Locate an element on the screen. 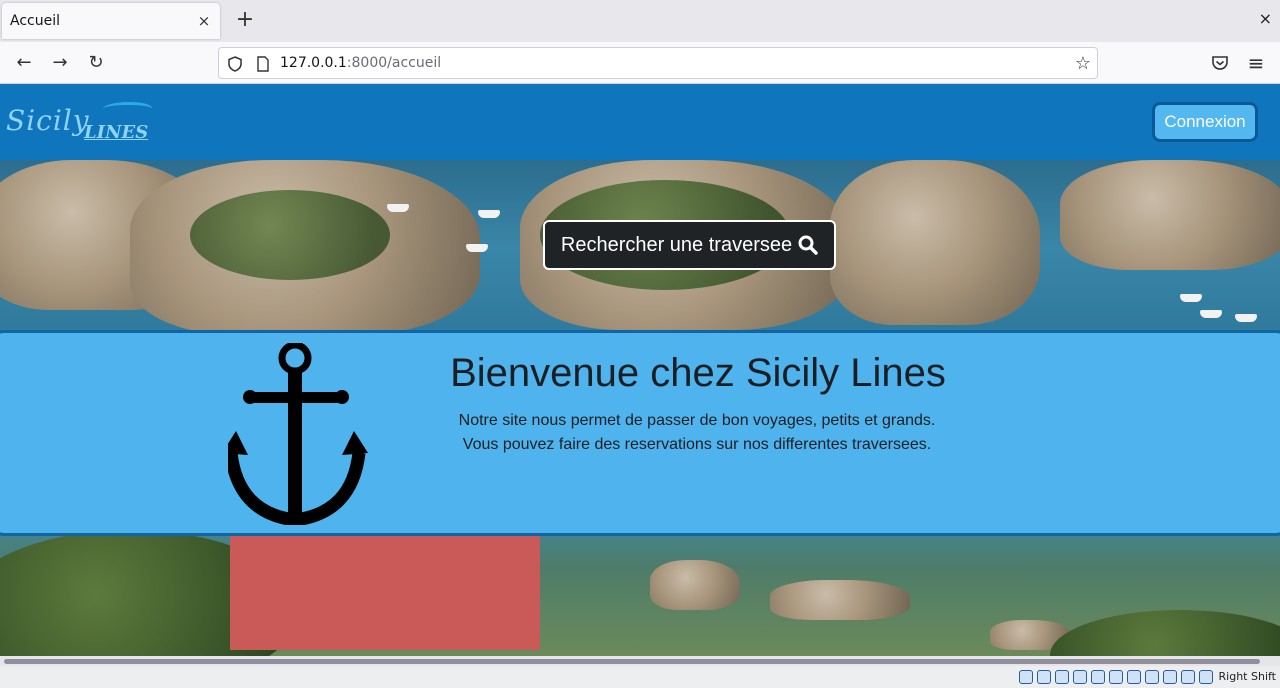 The image size is (1280, 688). vm-status-bar: Right Shift is located at coordinates (640, 677).